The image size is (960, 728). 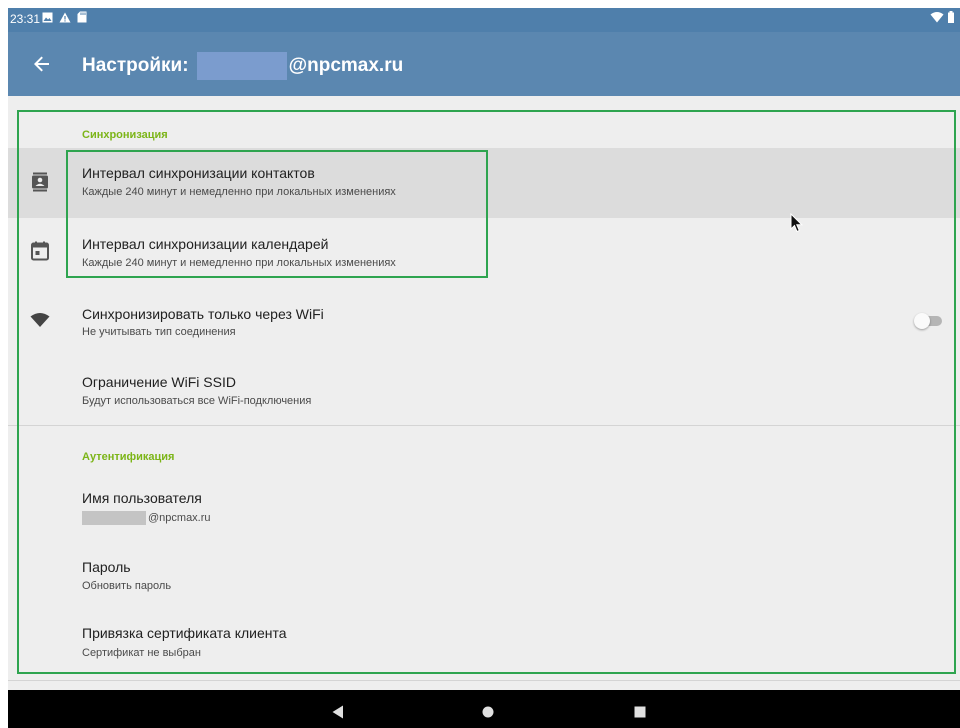 I want to click on nav-back-button, so click(x=338, y=712).